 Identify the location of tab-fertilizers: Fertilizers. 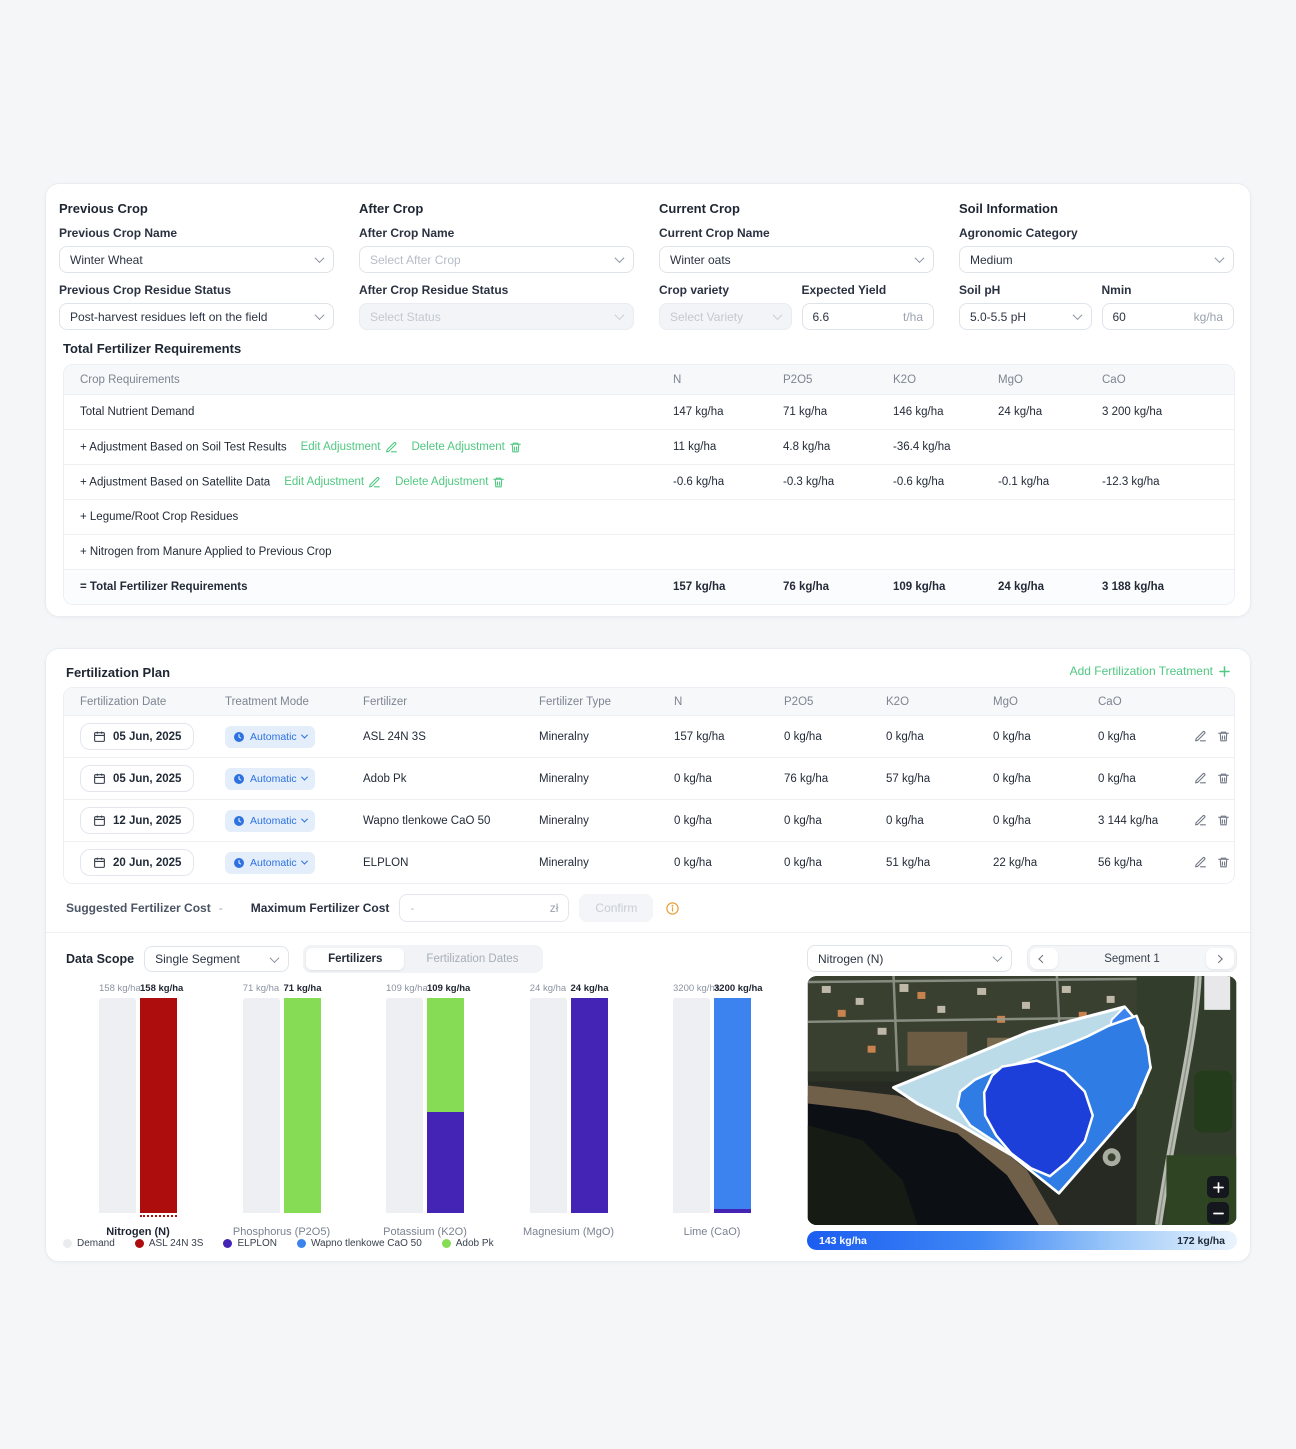
(355, 959).